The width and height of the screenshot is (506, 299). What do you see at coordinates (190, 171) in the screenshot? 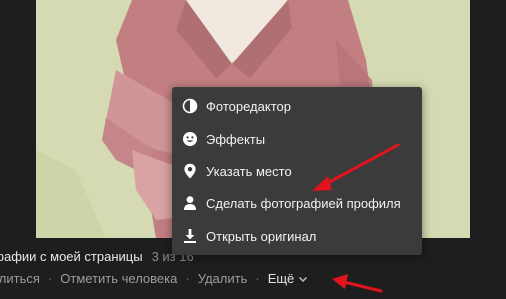
I see `location-pin-icon` at bounding box center [190, 171].